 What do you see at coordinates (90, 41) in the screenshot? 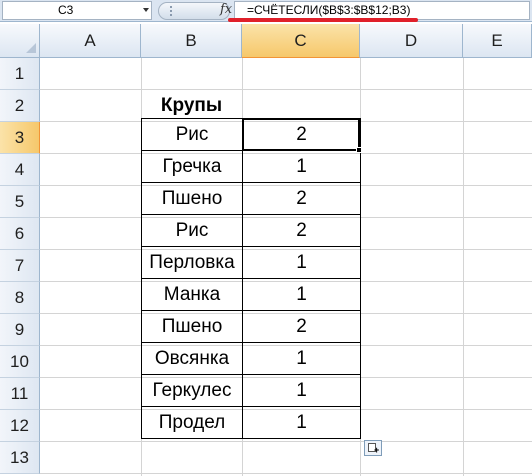
I see `column-header-a: A` at bounding box center [90, 41].